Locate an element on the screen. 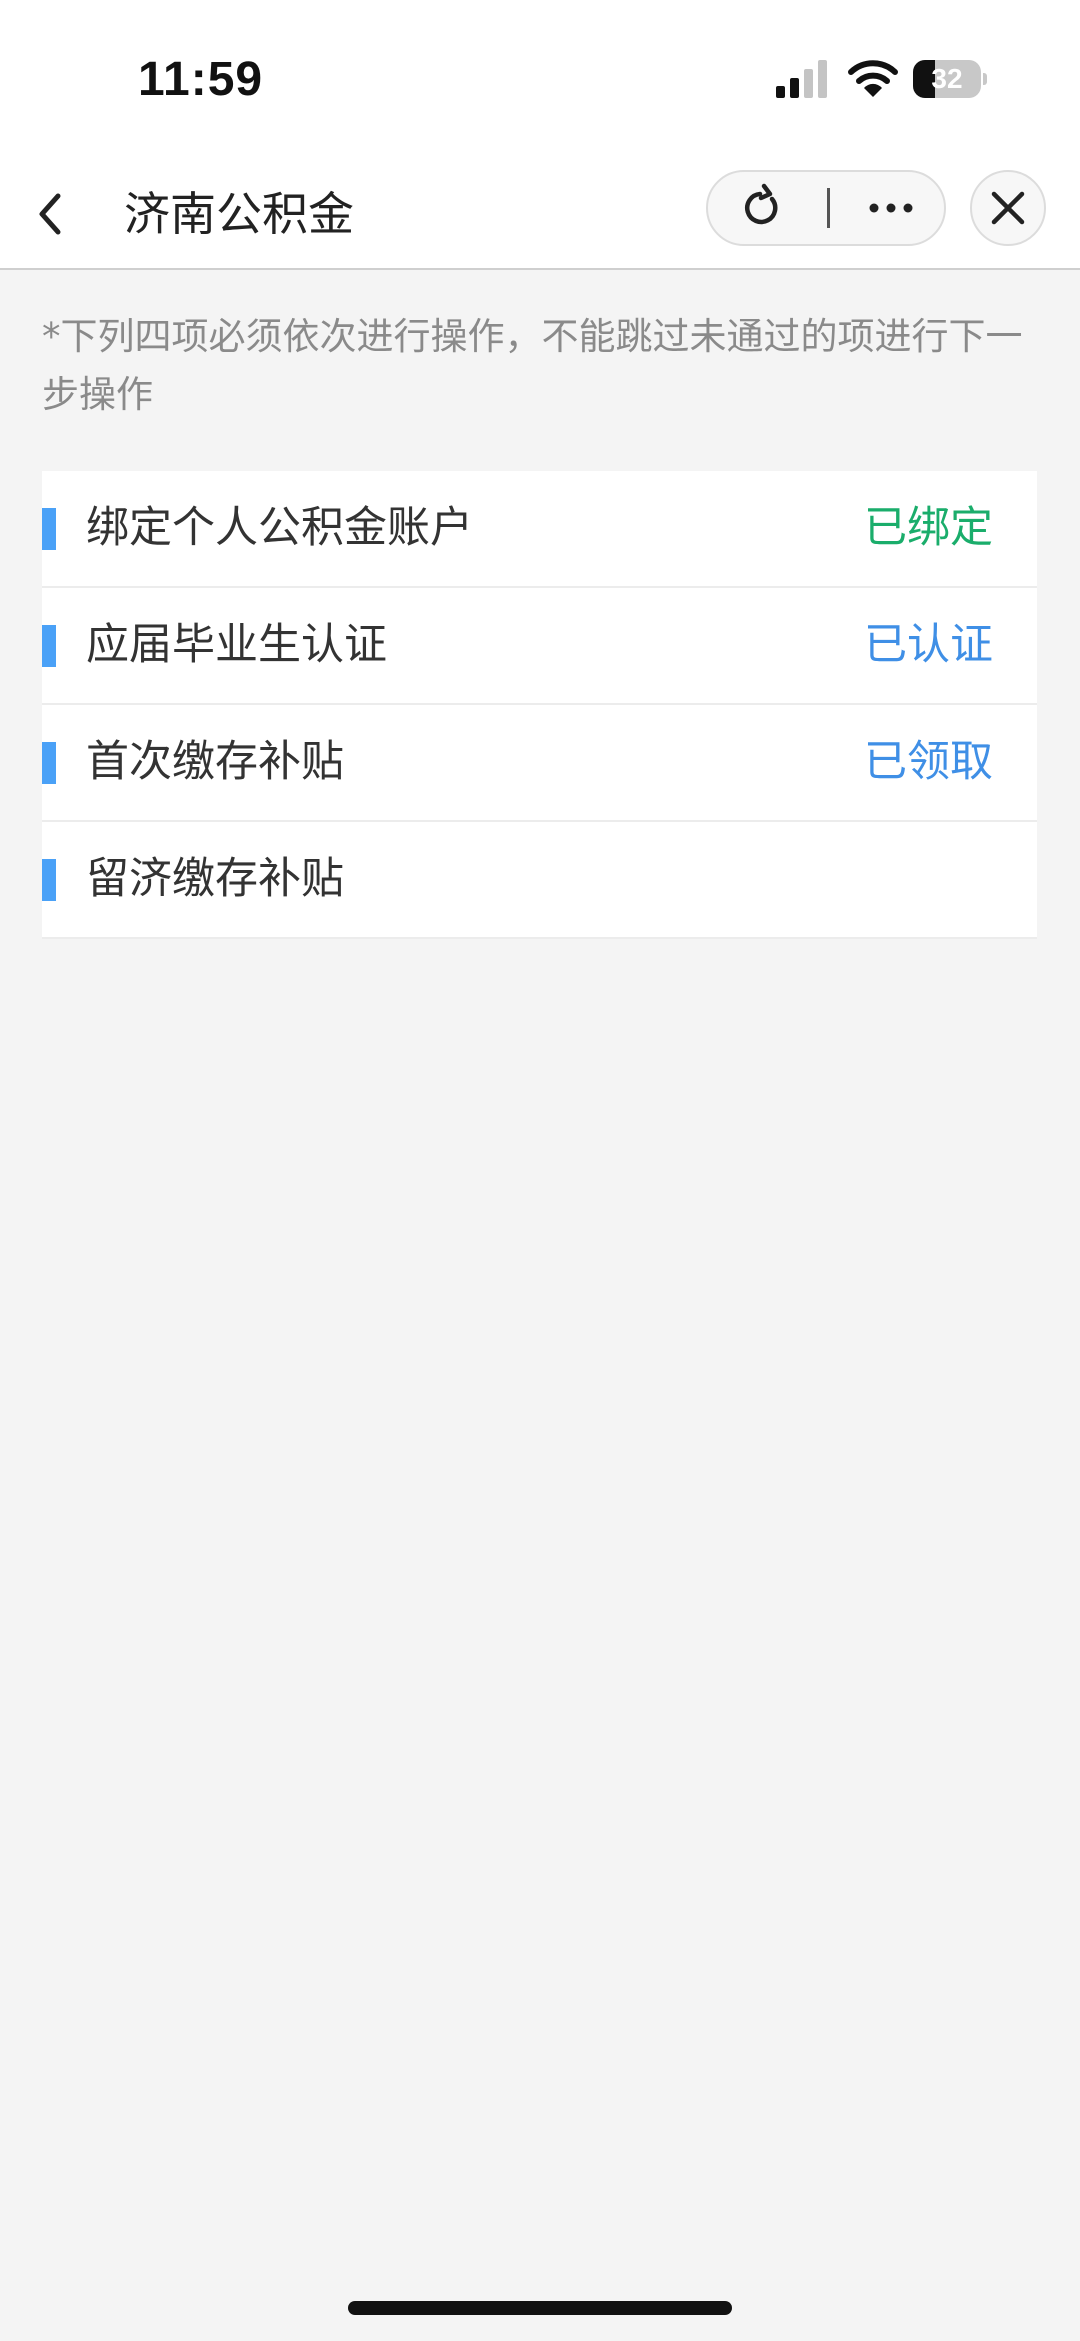 This screenshot has width=1080, height=2341. refresh-button is located at coordinates (762, 208).